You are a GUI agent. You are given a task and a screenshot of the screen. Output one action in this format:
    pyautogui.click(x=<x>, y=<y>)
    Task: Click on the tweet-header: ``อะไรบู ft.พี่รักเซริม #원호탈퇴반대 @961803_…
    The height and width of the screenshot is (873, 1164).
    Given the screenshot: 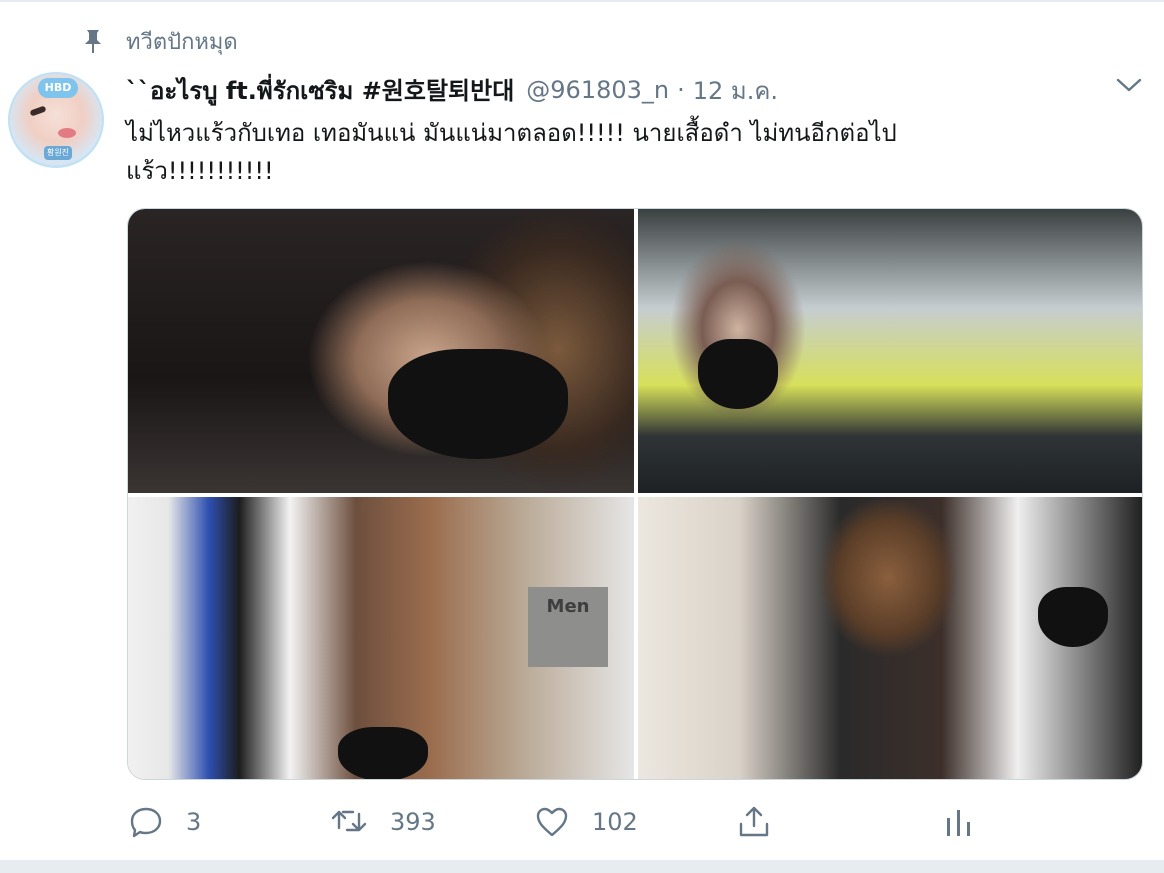 What is the action you would take?
    pyautogui.click(x=452, y=90)
    